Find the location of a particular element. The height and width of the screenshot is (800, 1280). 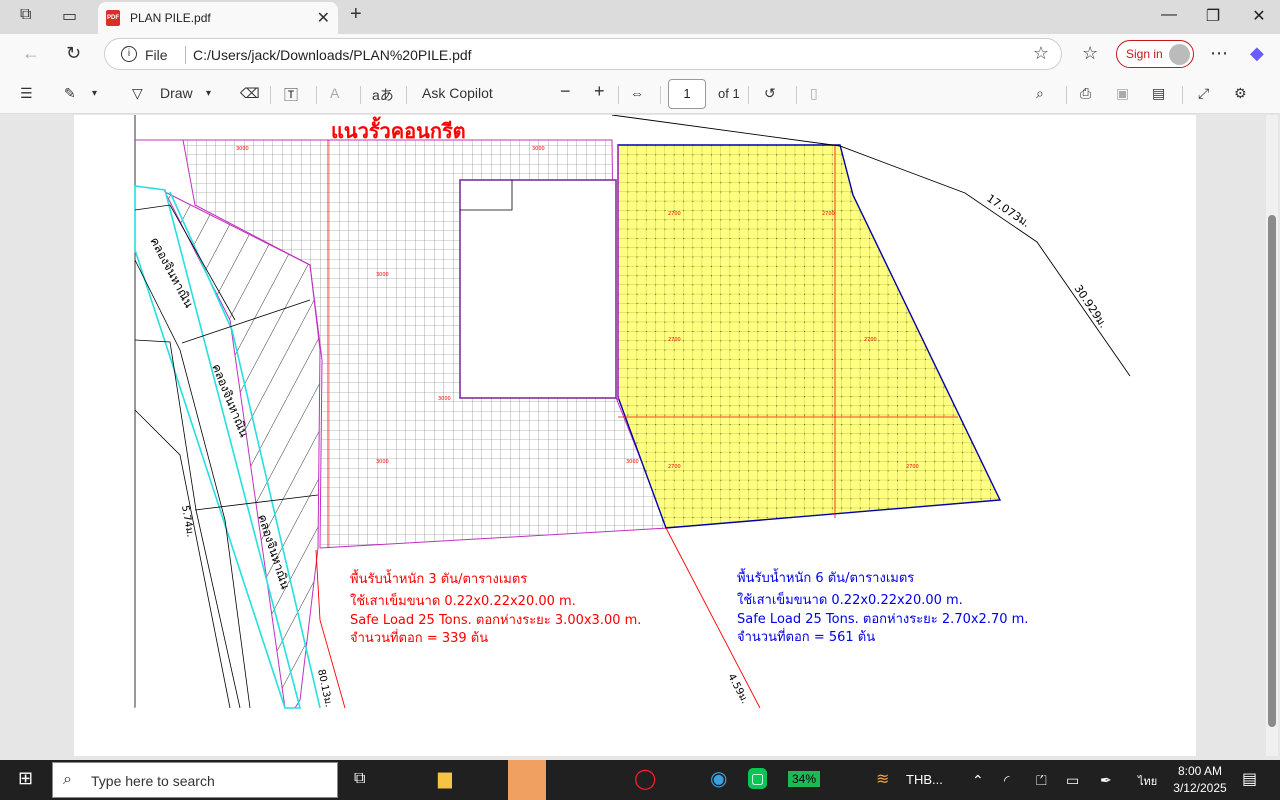

print-icon: ⎙ is located at coordinates (1085, 93).